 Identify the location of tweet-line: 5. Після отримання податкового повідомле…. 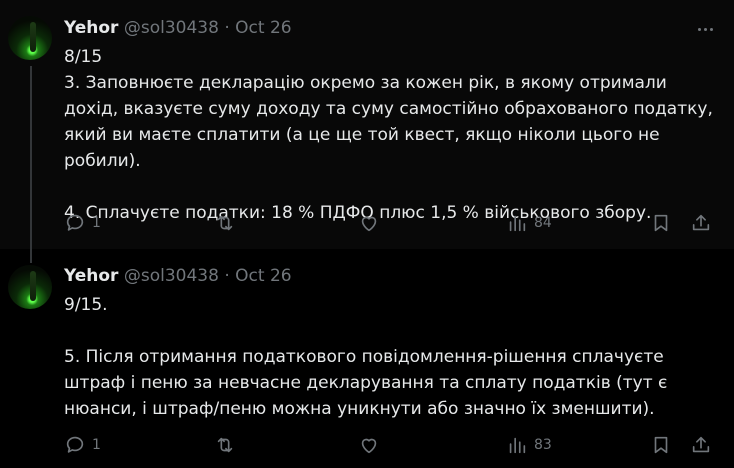
(366, 383).